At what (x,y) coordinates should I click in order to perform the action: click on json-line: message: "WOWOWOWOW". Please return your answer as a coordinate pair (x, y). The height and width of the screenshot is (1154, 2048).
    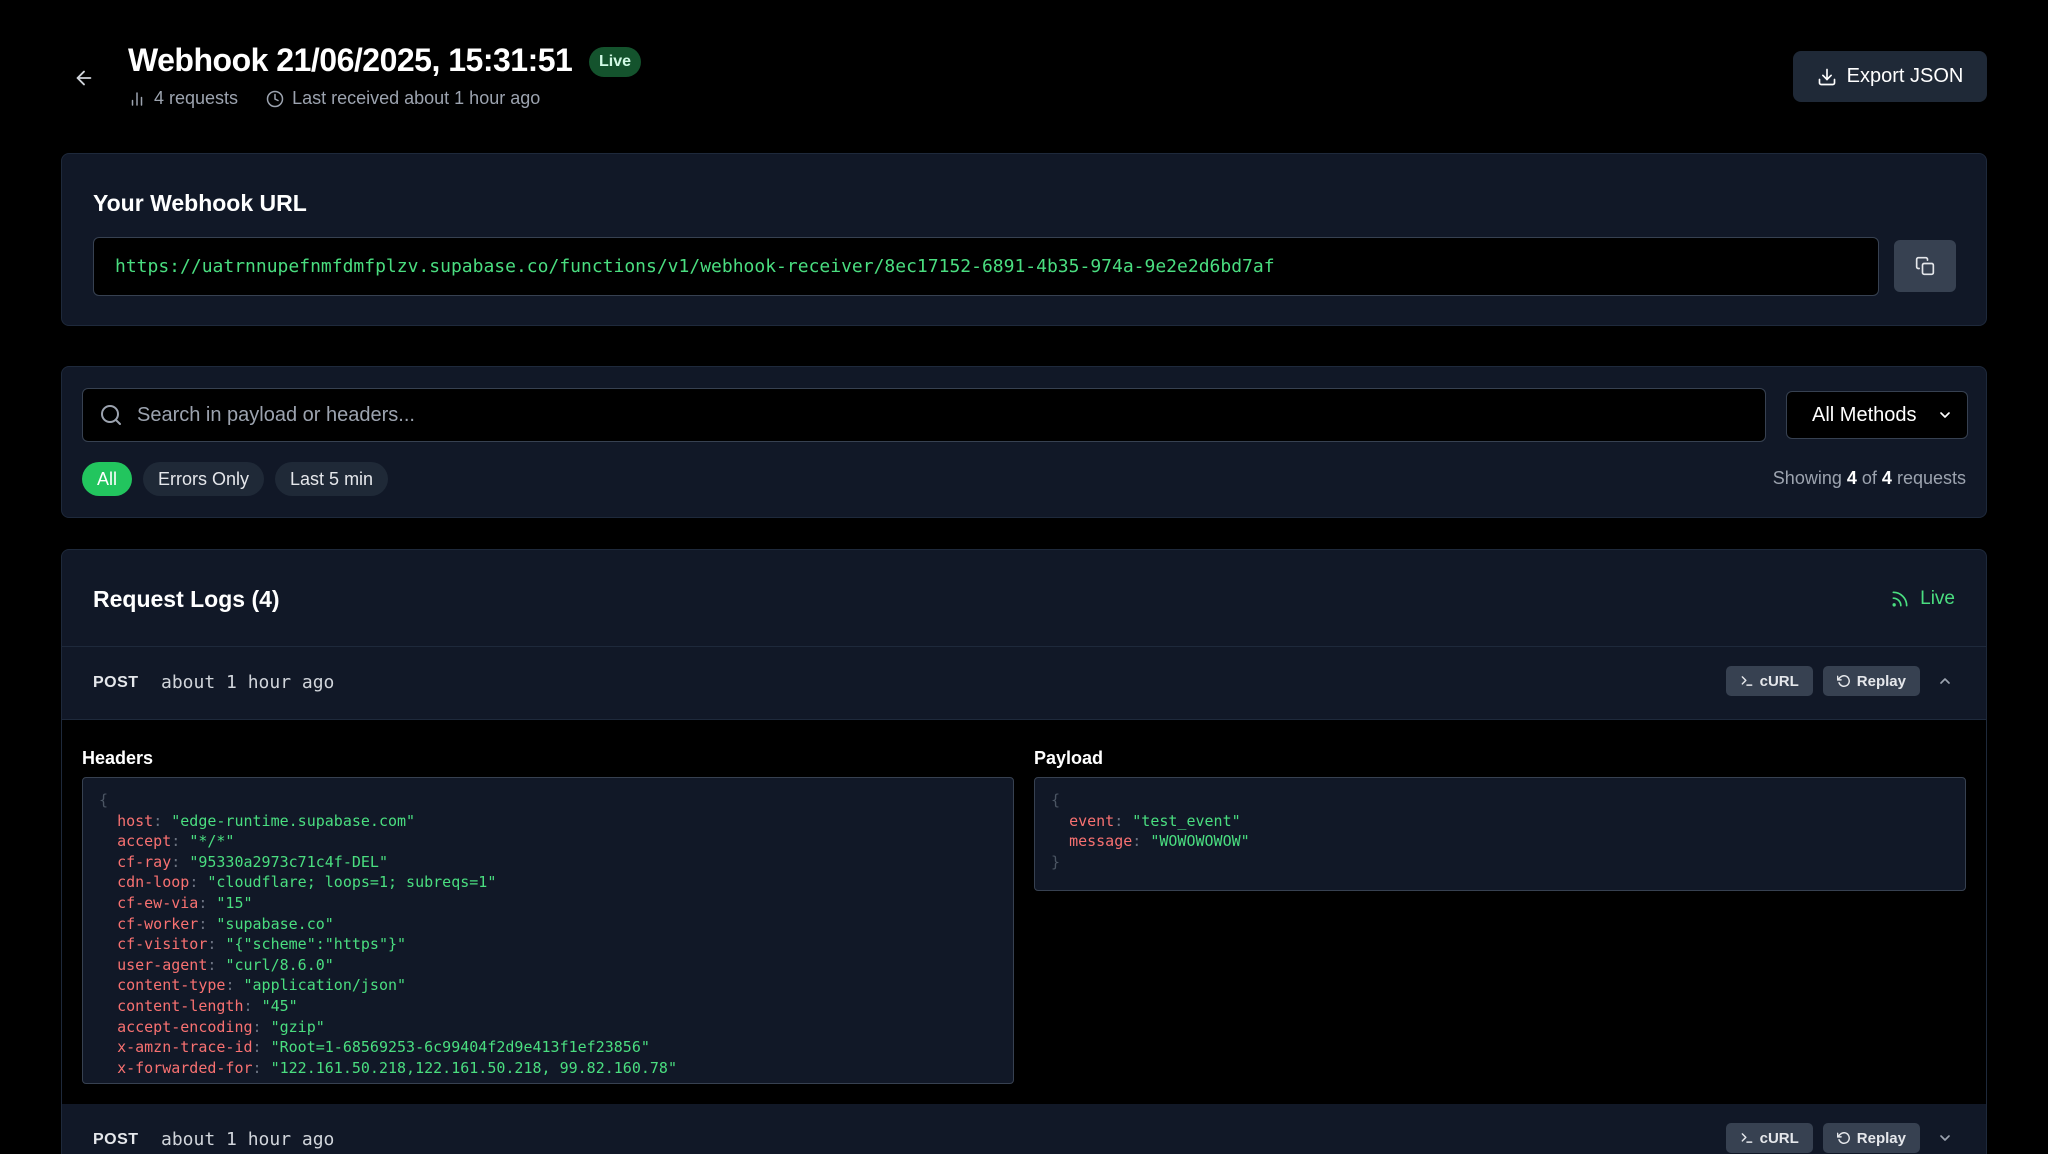
    Looking at the image, I should click on (1159, 841).